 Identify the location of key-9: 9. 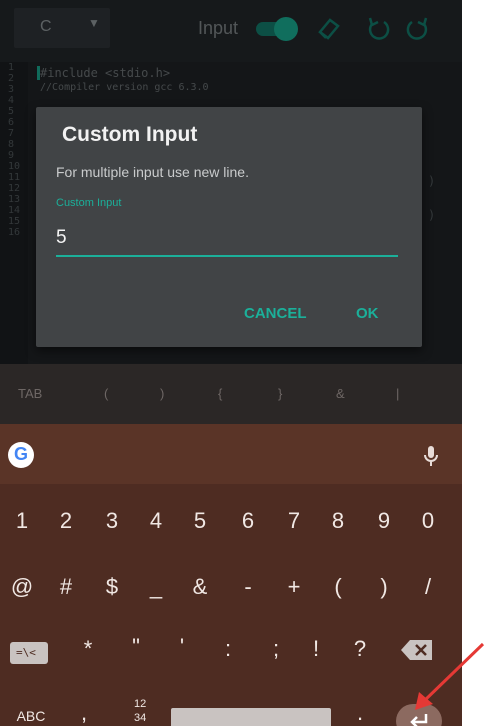
(384, 521).